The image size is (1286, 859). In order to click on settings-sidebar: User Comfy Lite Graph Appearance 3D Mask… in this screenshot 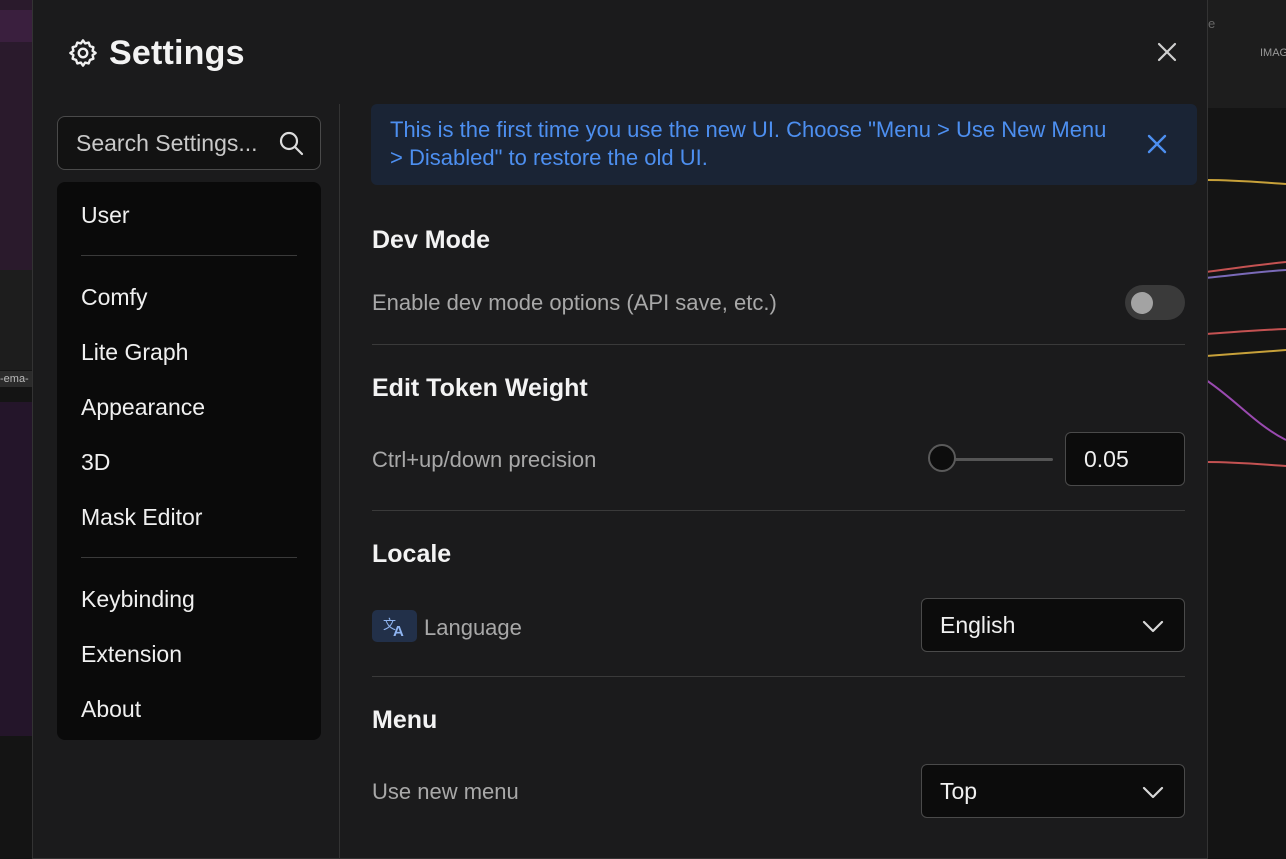, I will do `click(189, 461)`.